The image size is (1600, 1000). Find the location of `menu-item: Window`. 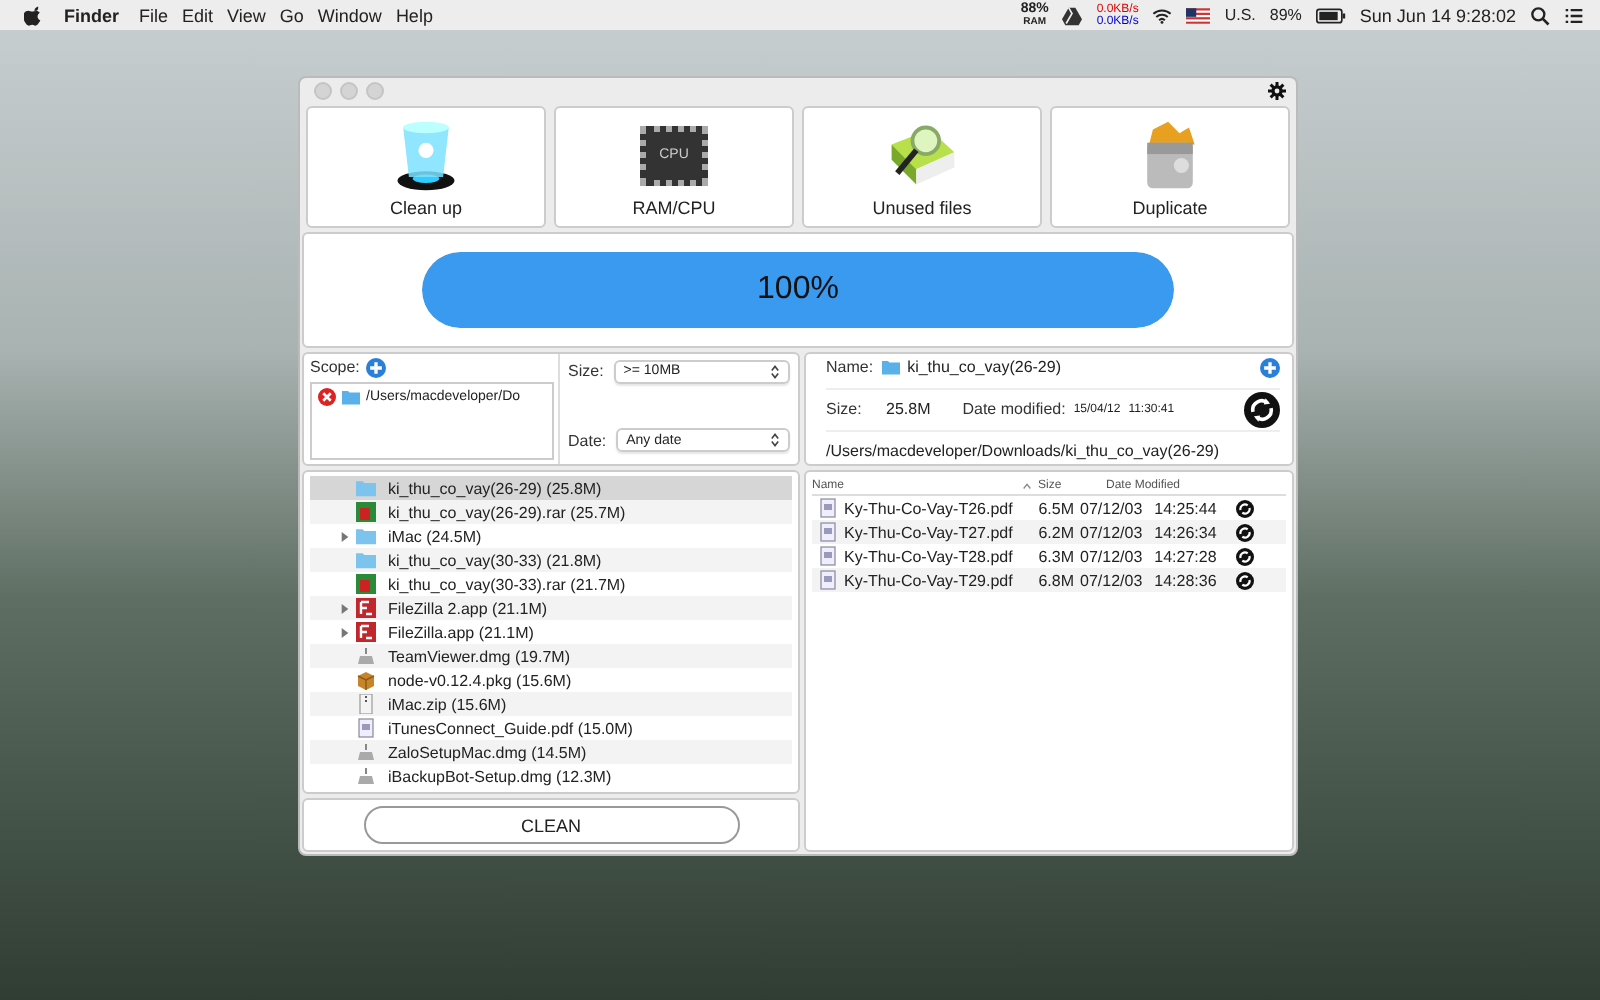

menu-item: Window is located at coordinates (349, 15).